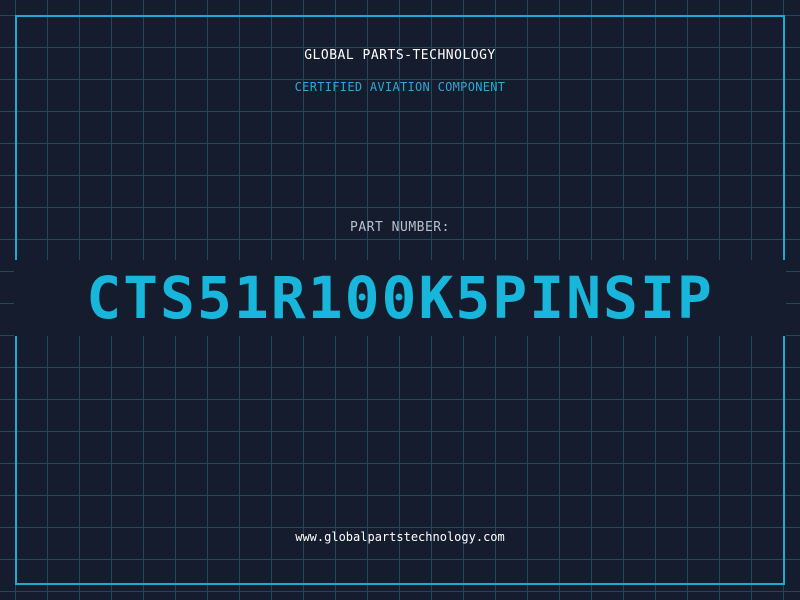  I want to click on website-link: www.globalpartstechnology.com, so click(400, 537).